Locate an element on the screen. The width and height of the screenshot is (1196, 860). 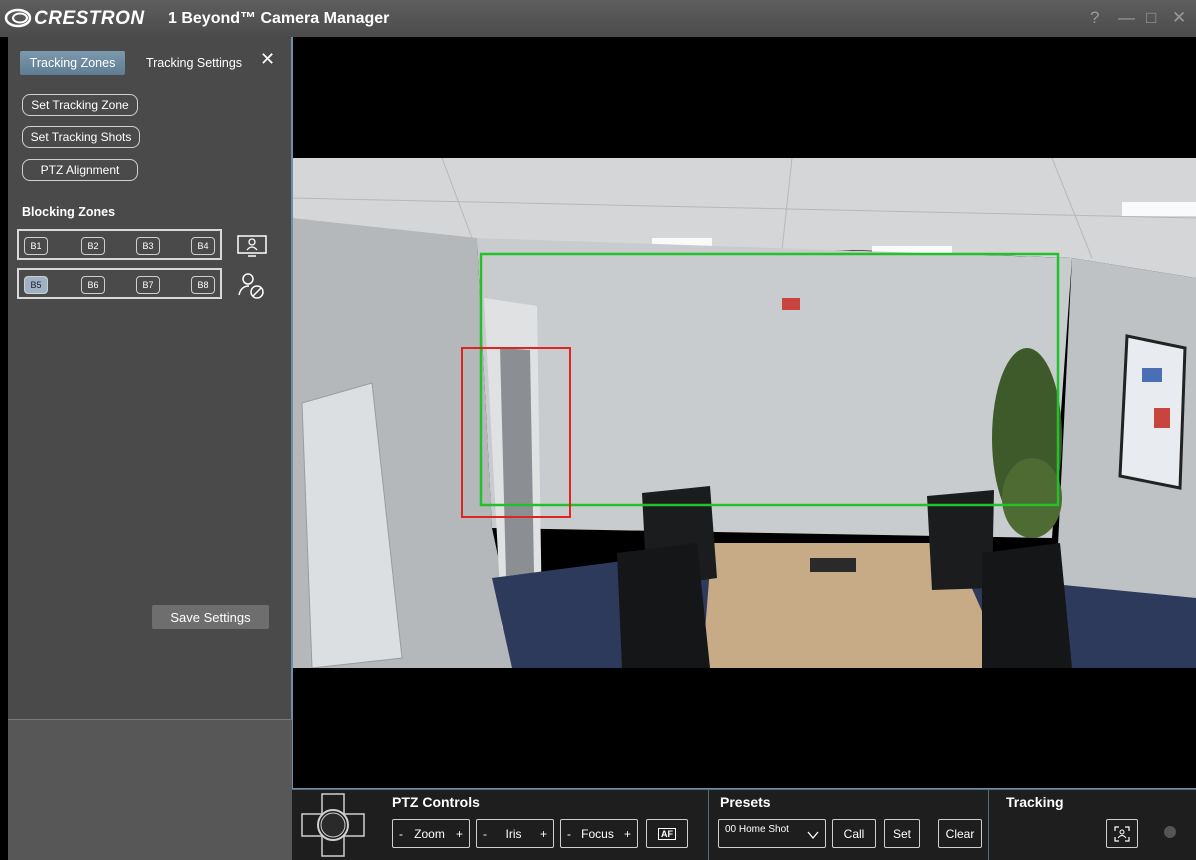
focus-stepper: - Focus + is located at coordinates (599, 833).